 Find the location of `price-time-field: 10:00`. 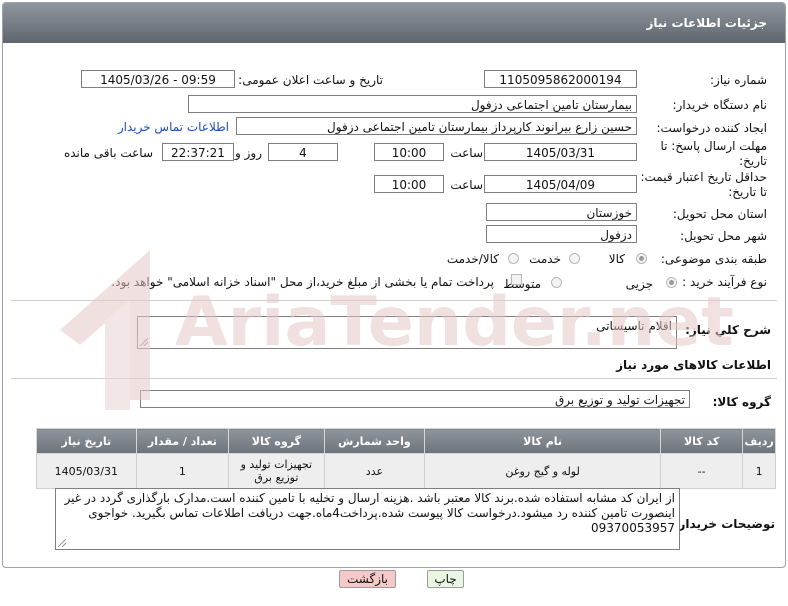

price-time-field: 10:00 is located at coordinates (409, 184).